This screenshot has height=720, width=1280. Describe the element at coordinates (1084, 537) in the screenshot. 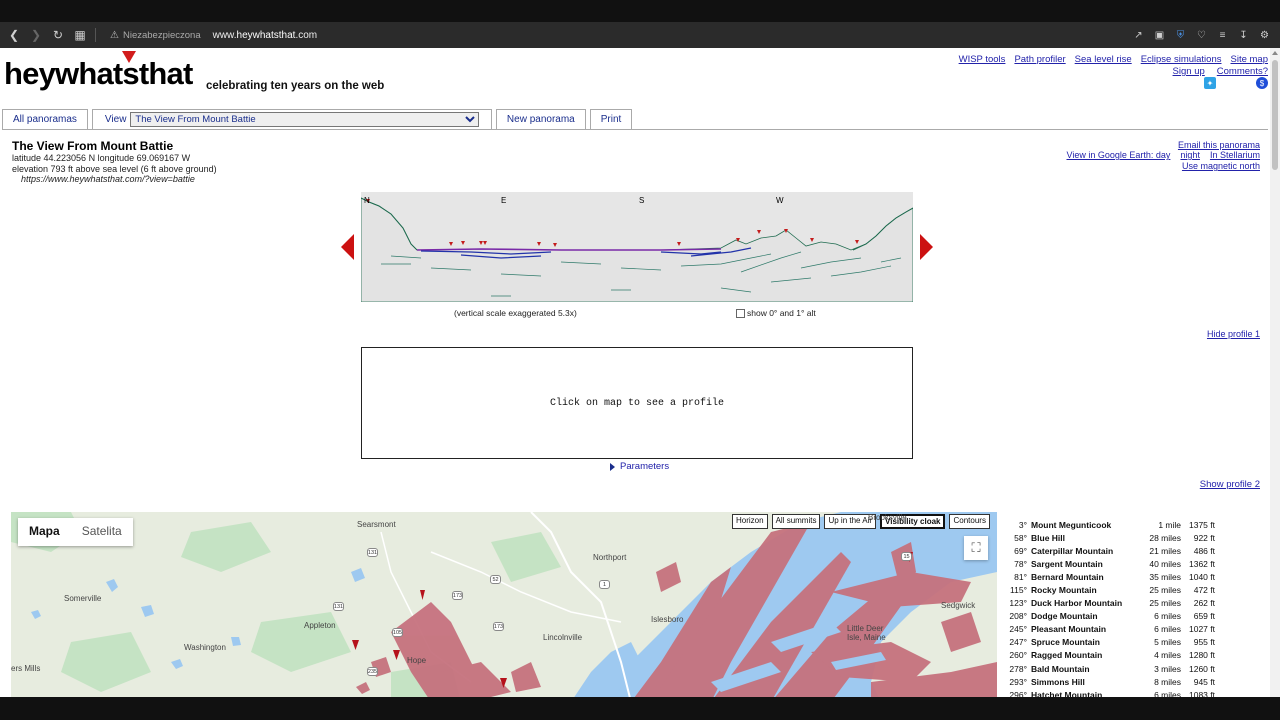

I see `summit-name: Blue Hill` at that location.